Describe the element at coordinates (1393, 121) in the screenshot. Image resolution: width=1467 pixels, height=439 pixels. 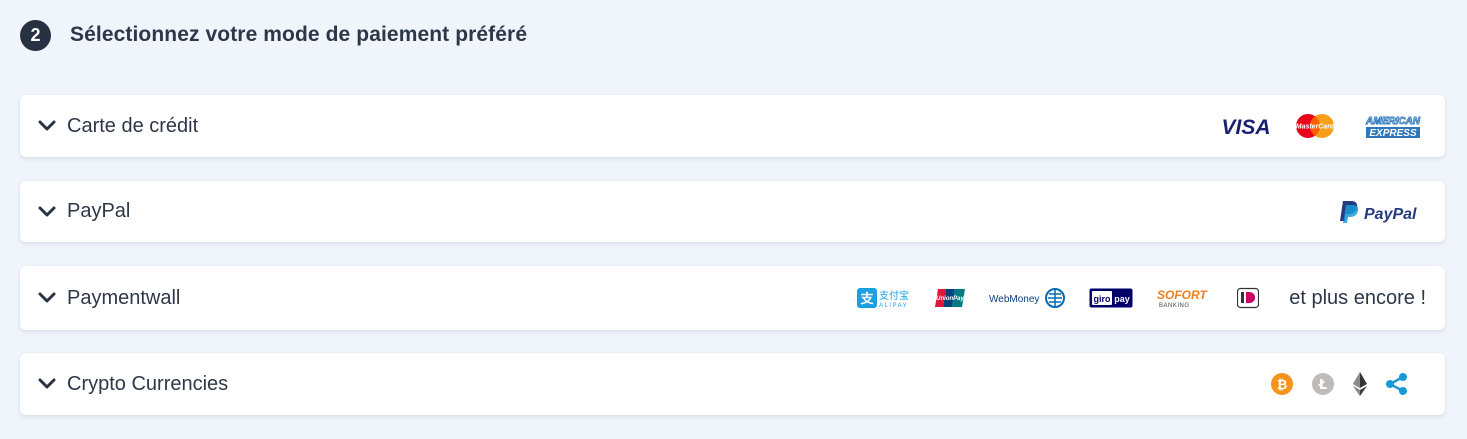
I see `svg-text: AMERICAN` at that location.